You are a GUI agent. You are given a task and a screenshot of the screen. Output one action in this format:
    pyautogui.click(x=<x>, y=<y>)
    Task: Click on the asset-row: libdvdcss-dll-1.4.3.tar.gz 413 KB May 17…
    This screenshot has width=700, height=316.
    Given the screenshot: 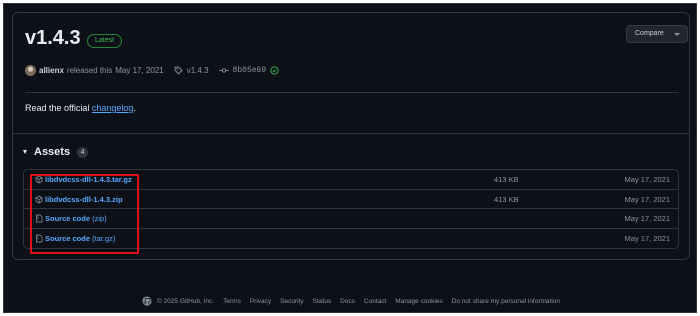 What is the action you would take?
    pyautogui.click(x=351, y=180)
    